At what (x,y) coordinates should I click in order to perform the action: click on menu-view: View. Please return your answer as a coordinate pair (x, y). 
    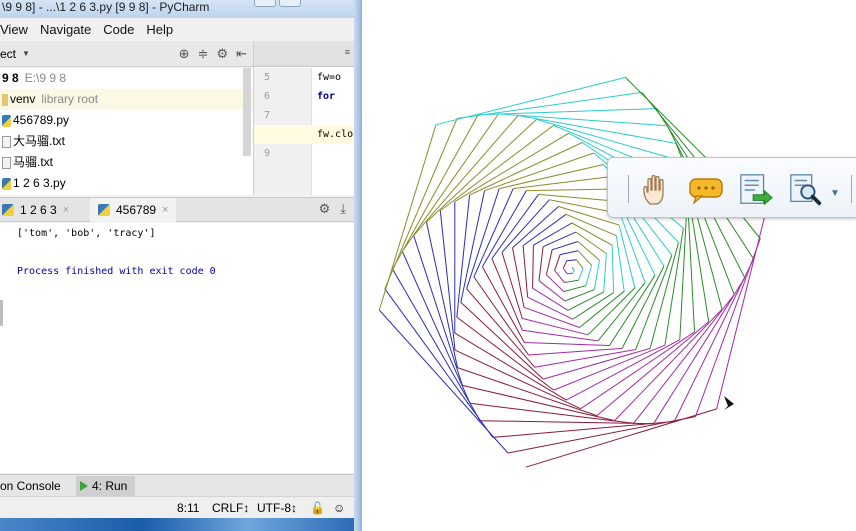
    Looking at the image, I should click on (14, 29).